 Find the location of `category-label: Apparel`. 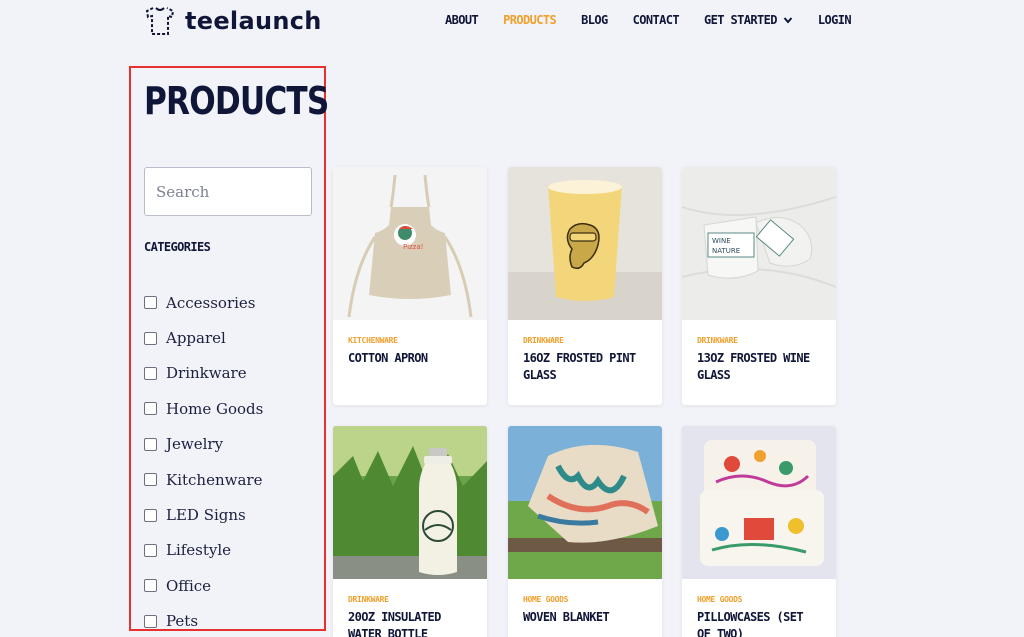

category-label: Apparel is located at coordinates (196, 338).